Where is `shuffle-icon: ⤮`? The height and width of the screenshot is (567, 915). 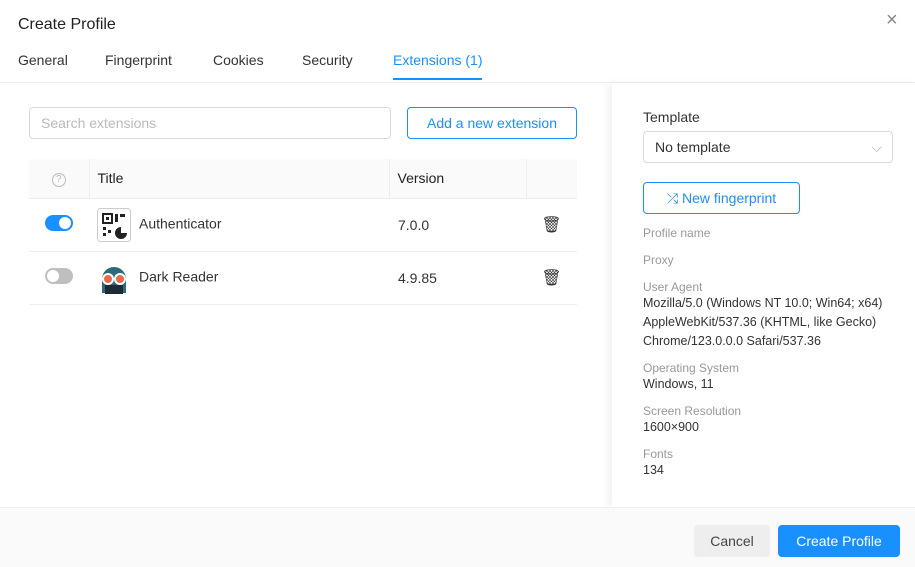
shuffle-icon: ⤮ is located at coordinates (674, 197).